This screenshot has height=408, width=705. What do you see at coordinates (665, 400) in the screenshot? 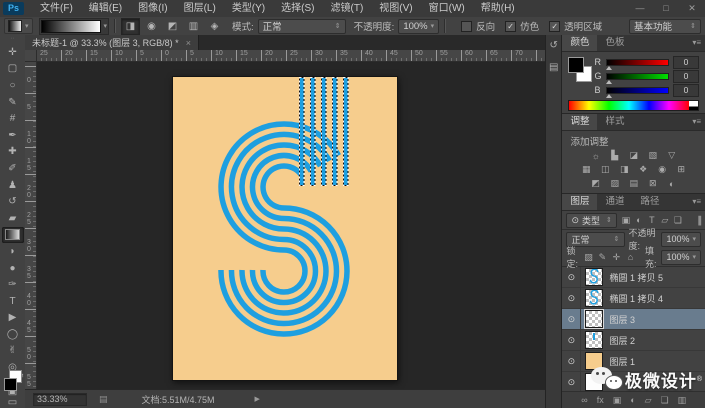
I see `new-layer-icon: ❏` at bounding box center [665, 400].